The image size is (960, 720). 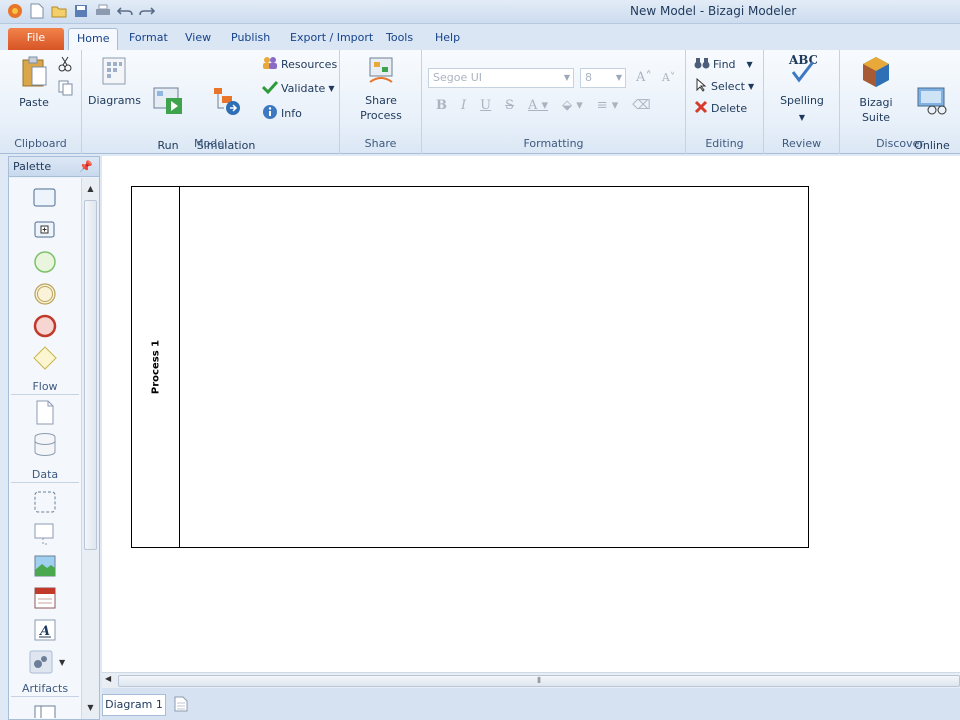 What do you see at coordinates (539, 681) in the screenshot?
I see `scroll-thumb: ⦀` at bounding box center [539, 681].